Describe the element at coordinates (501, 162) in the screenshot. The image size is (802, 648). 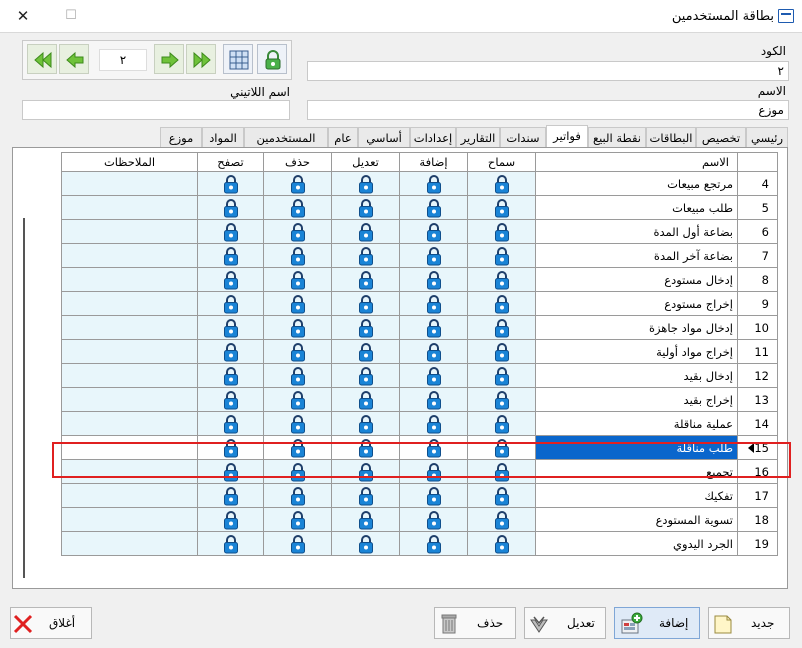
I see `column-header-allow: سماح` at that location.